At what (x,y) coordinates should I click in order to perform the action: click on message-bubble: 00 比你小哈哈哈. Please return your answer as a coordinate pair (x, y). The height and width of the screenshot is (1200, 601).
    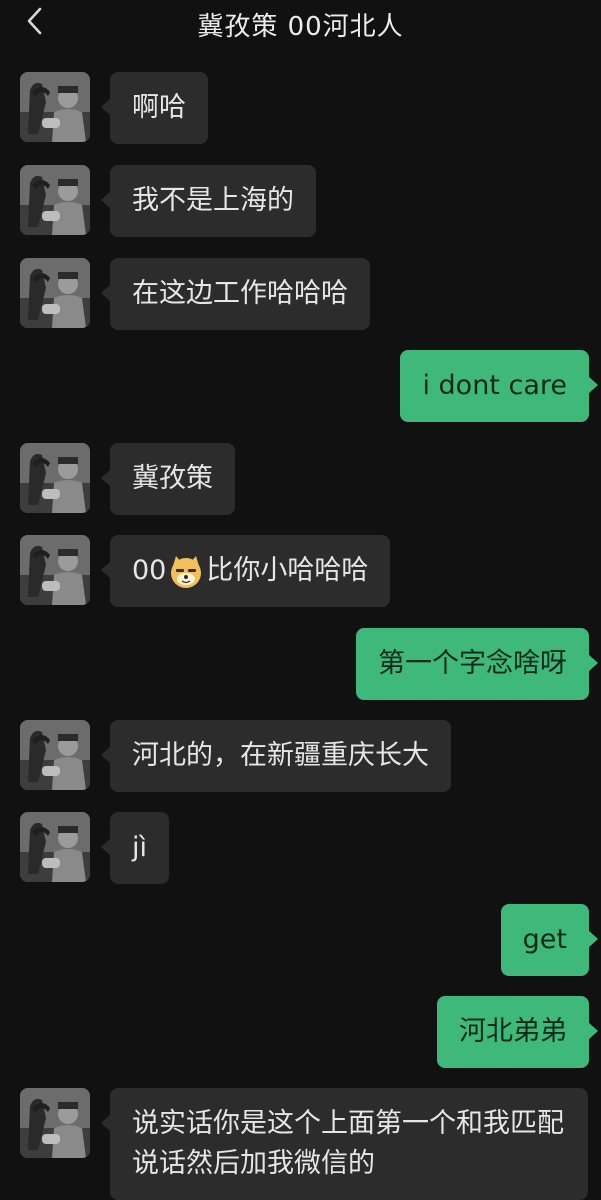
    Looking at the image, I should click on (245, 571).